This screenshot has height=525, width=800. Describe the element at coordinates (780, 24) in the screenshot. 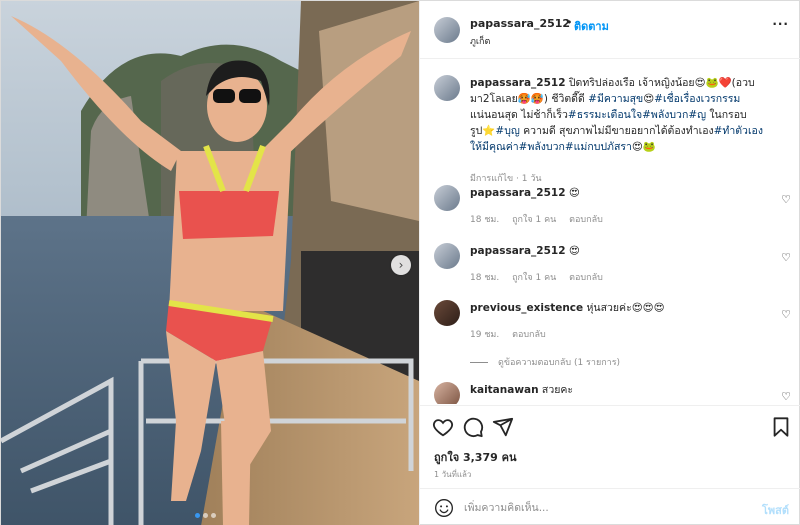

I see `more-options-button: ···` at that location.